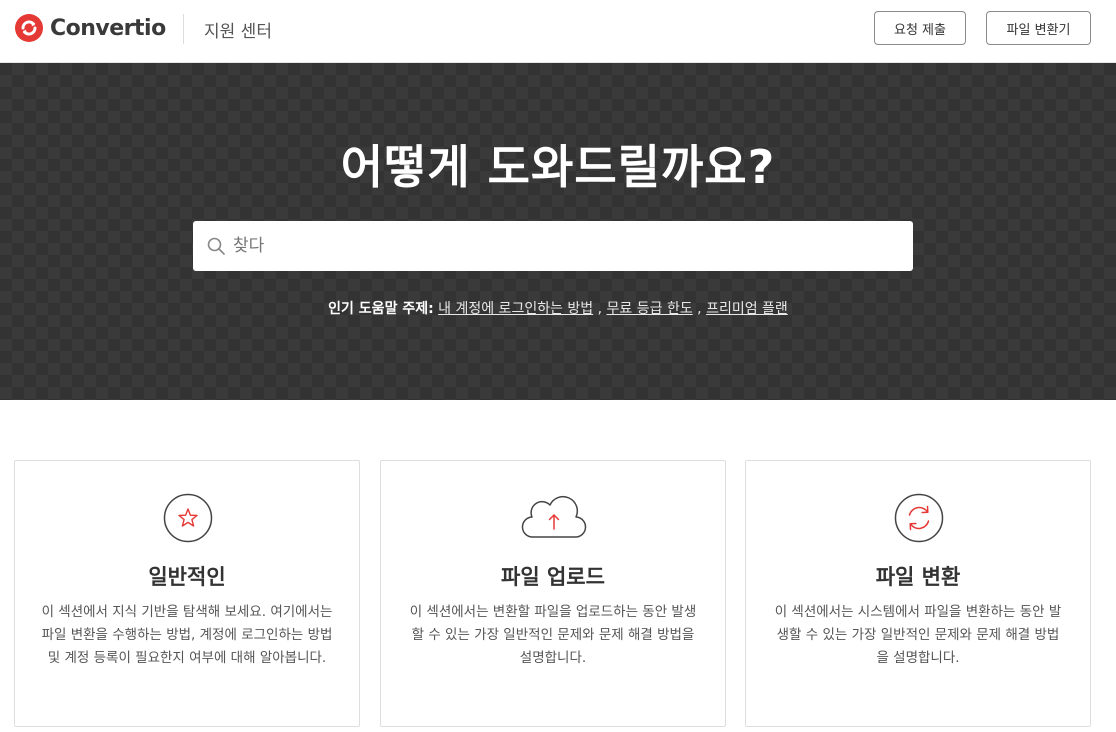  Describe the element at coordinates (187, 577) in the screenshot. I see `card-title: 일반적인` at that location.